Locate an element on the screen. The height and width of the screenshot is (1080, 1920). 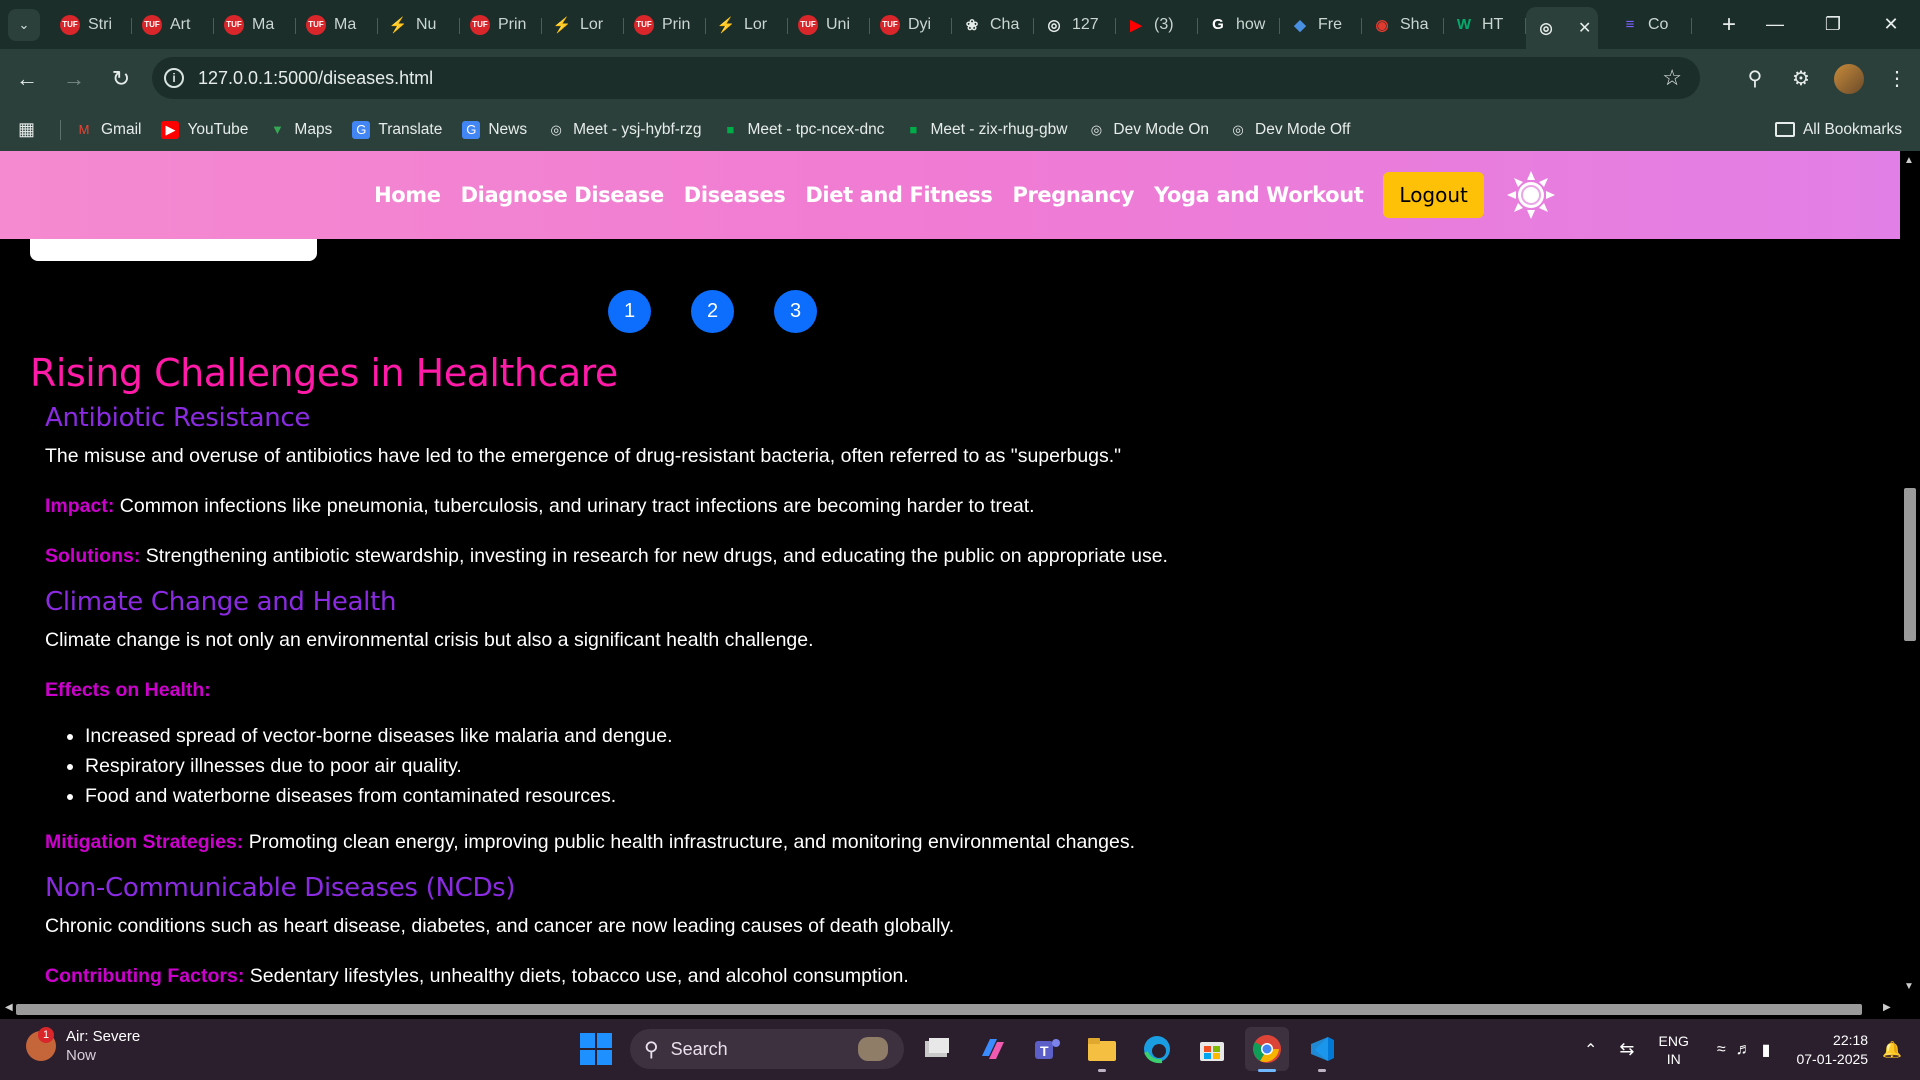
teams-icon: T is located at coordinates (1047, 1049).